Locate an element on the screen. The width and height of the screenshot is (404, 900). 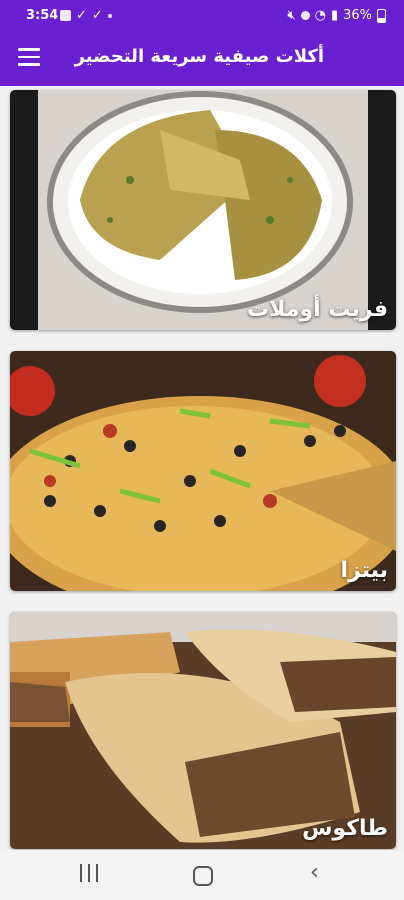
system-icons: 🔇︎ ◔ ▮ 36% is located at coordinates (336, 15).